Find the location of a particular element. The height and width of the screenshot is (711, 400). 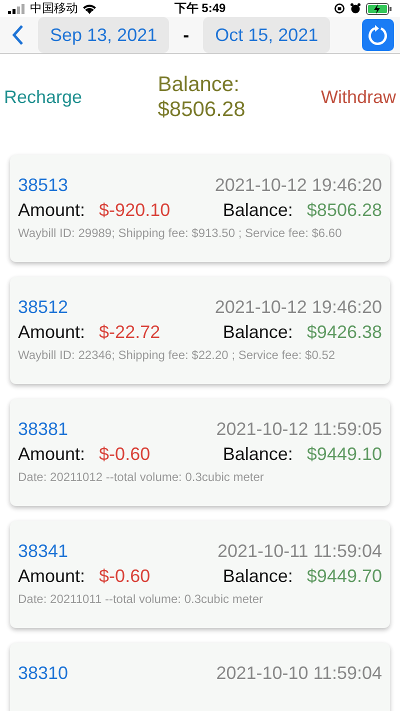

transaction-id: 38341 is located at coordinates (43, 551).